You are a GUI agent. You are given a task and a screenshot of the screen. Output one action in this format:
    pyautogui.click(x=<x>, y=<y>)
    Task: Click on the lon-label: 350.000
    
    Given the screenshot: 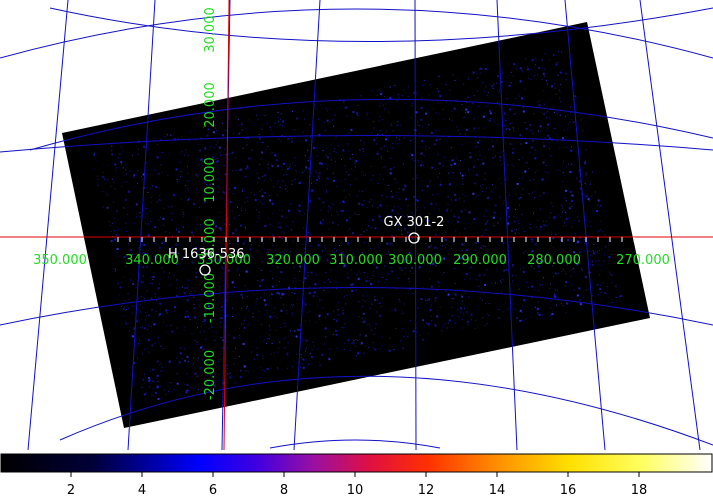 What is the action you would take?
    pyautogui.click(x=60, y=260)
    